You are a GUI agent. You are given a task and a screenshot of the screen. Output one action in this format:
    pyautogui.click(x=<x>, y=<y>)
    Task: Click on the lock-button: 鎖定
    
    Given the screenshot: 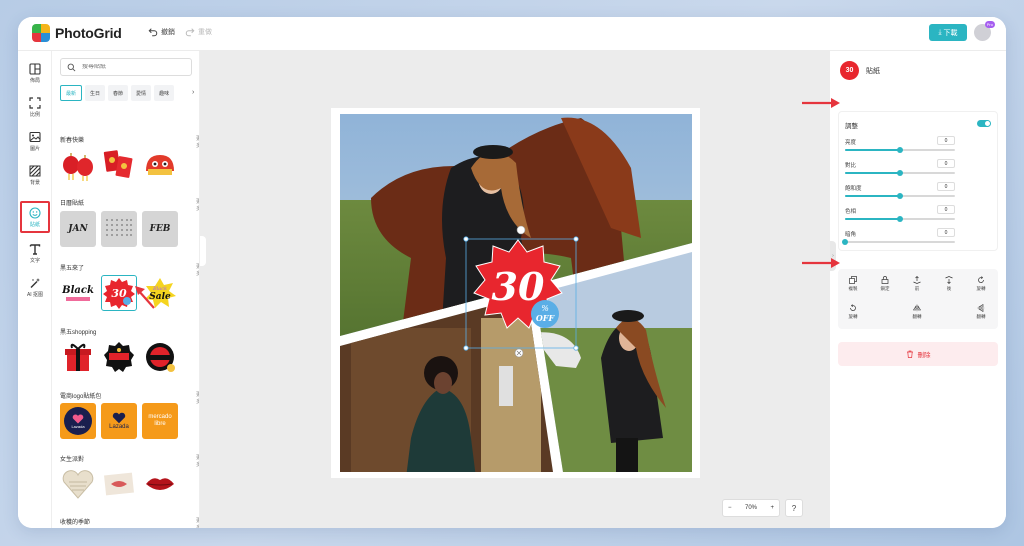 What is the action you would take?
    pyautogui.click(x=885, y=284)
    